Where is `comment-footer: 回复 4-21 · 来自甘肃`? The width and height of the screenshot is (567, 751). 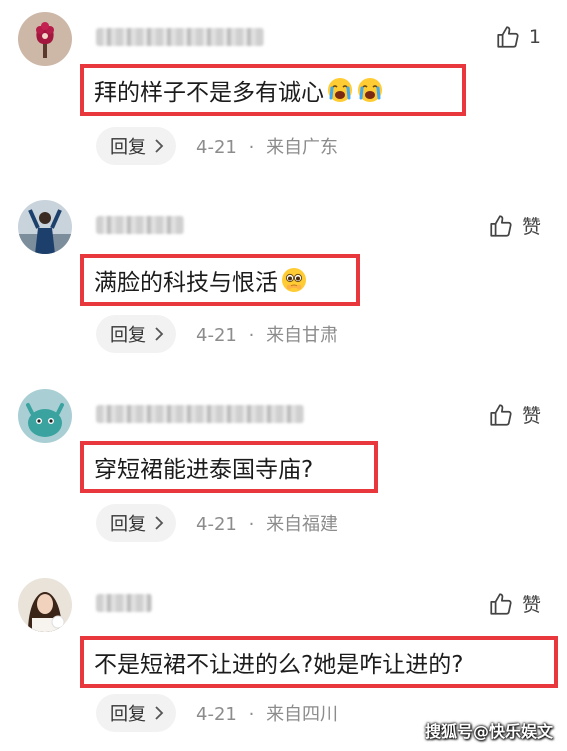 comment-footer: 回复 4-21 · 来自甘肃 is located at coordinates (217, 334).